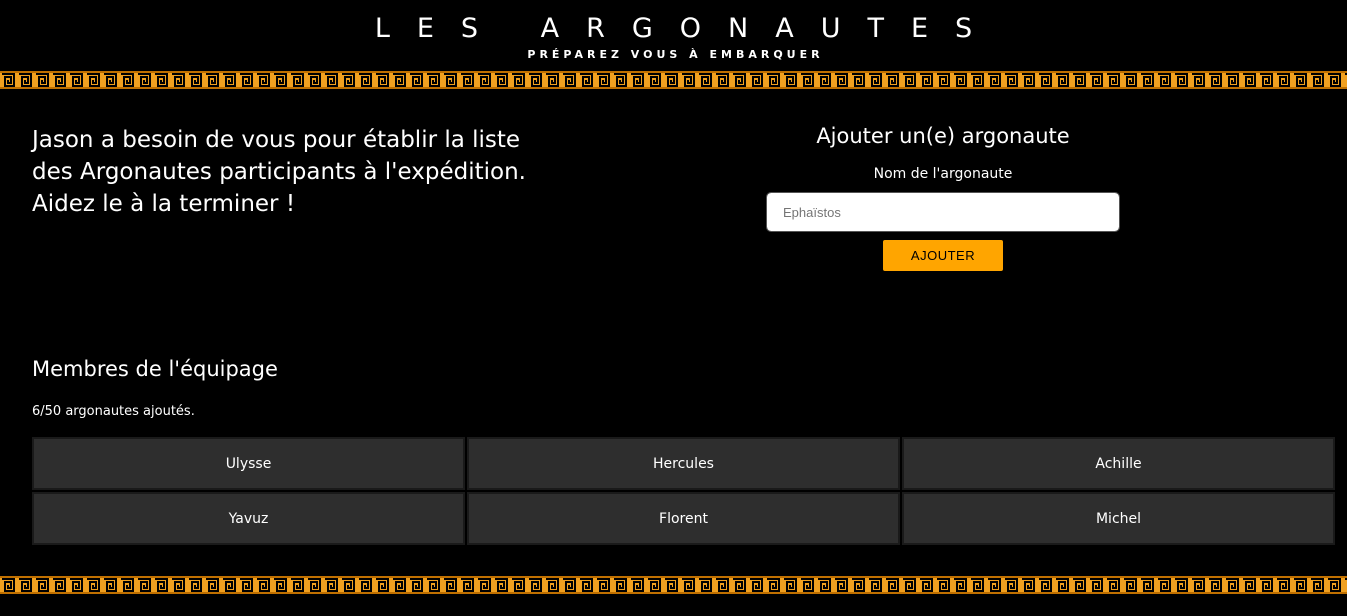 Image resolution: width=1347 pixels, height=616 pixels. Describe the element at coordinates (943, 136) in the screenshot. I see `add-argonaut-title: Ajouter un(e) argonaute` at that location.